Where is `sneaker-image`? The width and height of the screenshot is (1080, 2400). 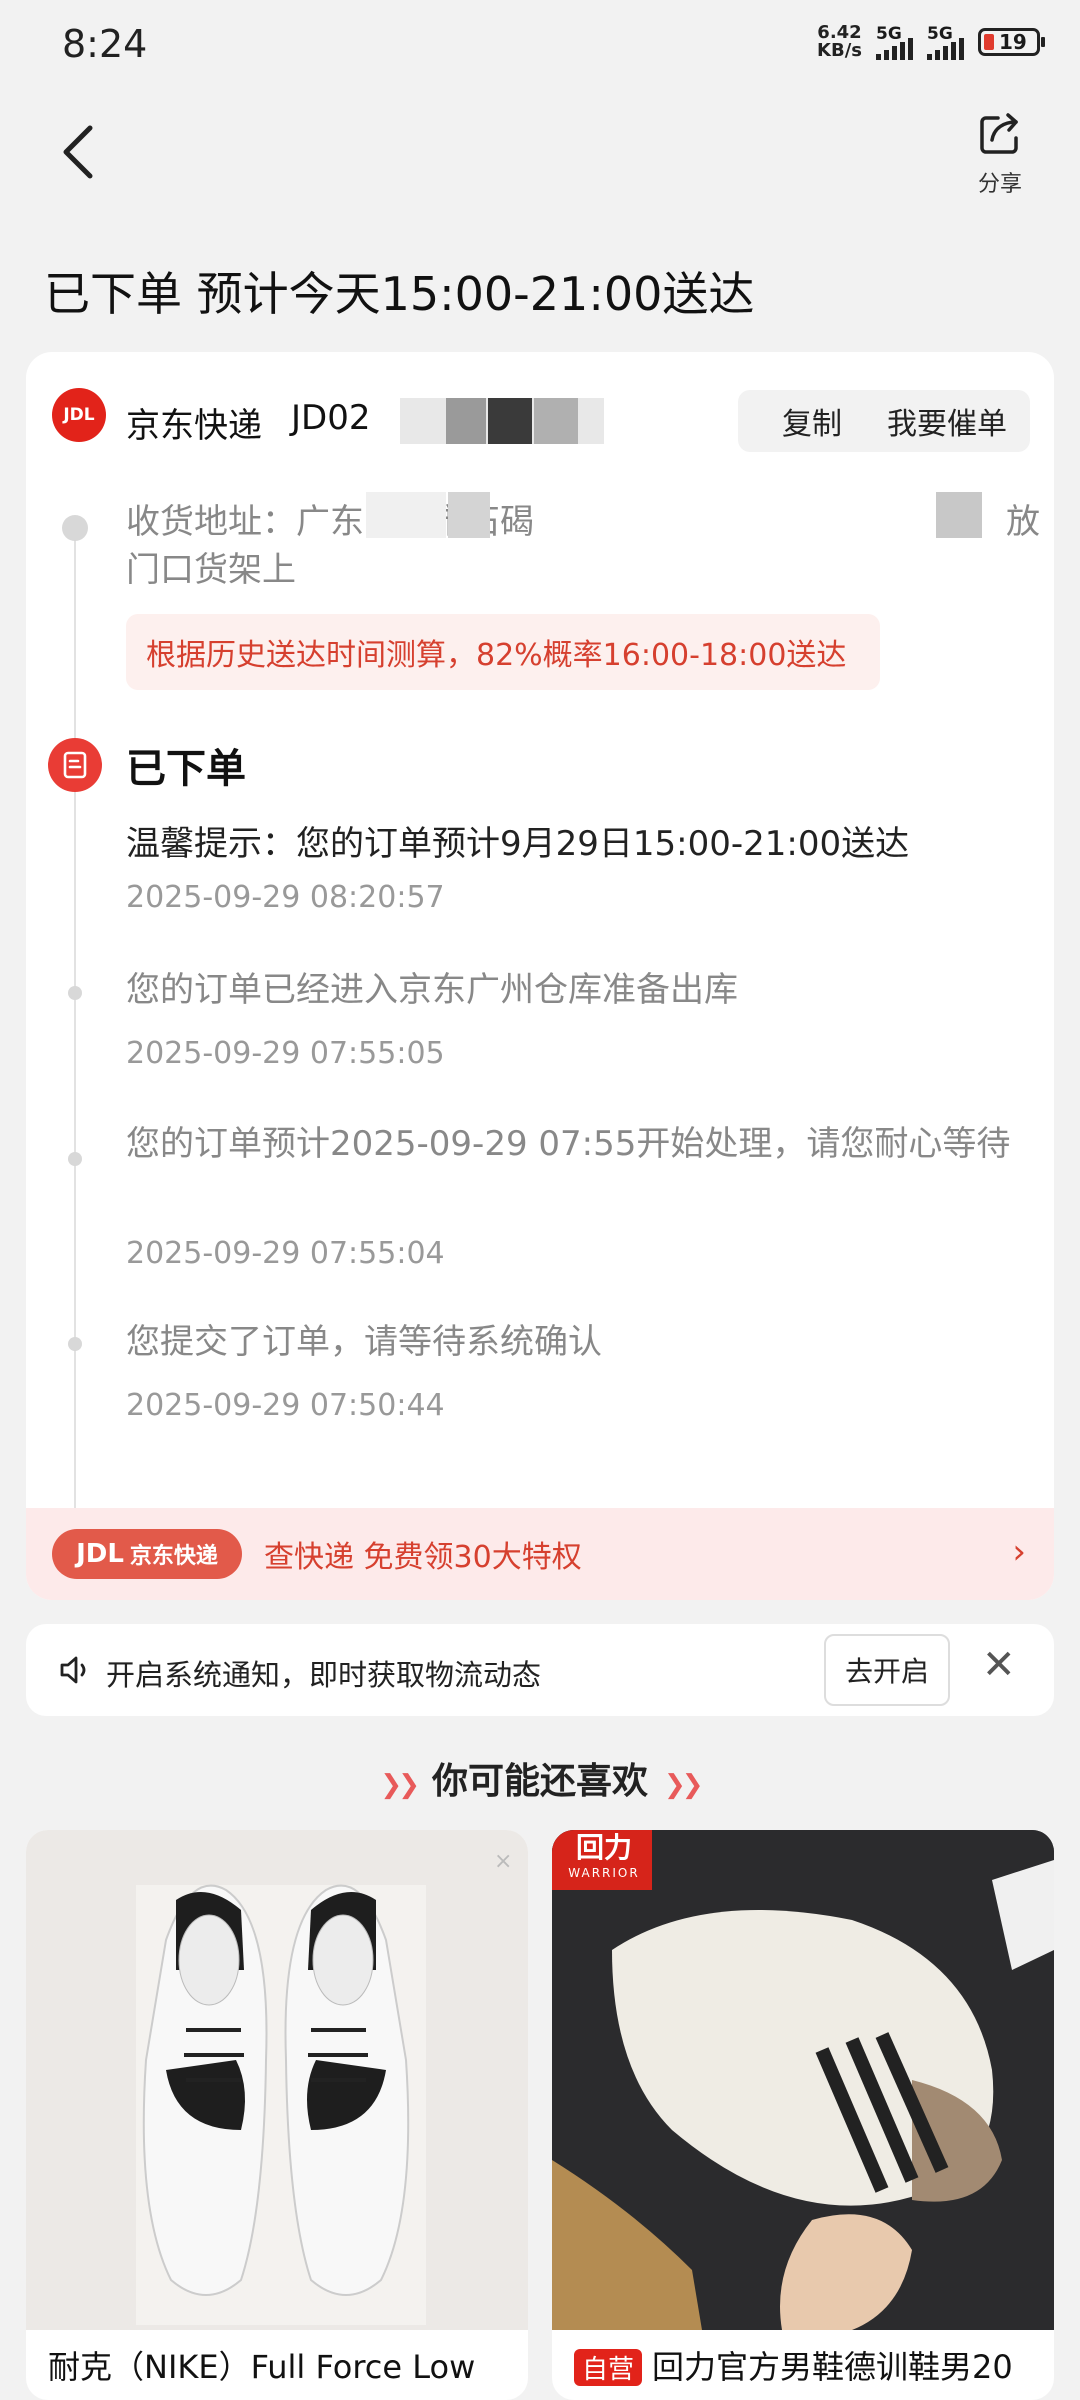
sneaker-image is located at coordinates (803, 2080).